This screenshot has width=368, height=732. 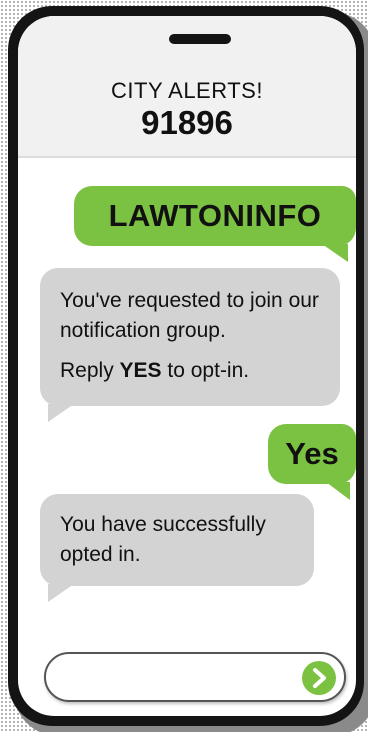 What do you see at coordinates (187, 90) in the screenshot?
I see `contact-name: CITY ALERTS!` at bounding box center [187, 90].